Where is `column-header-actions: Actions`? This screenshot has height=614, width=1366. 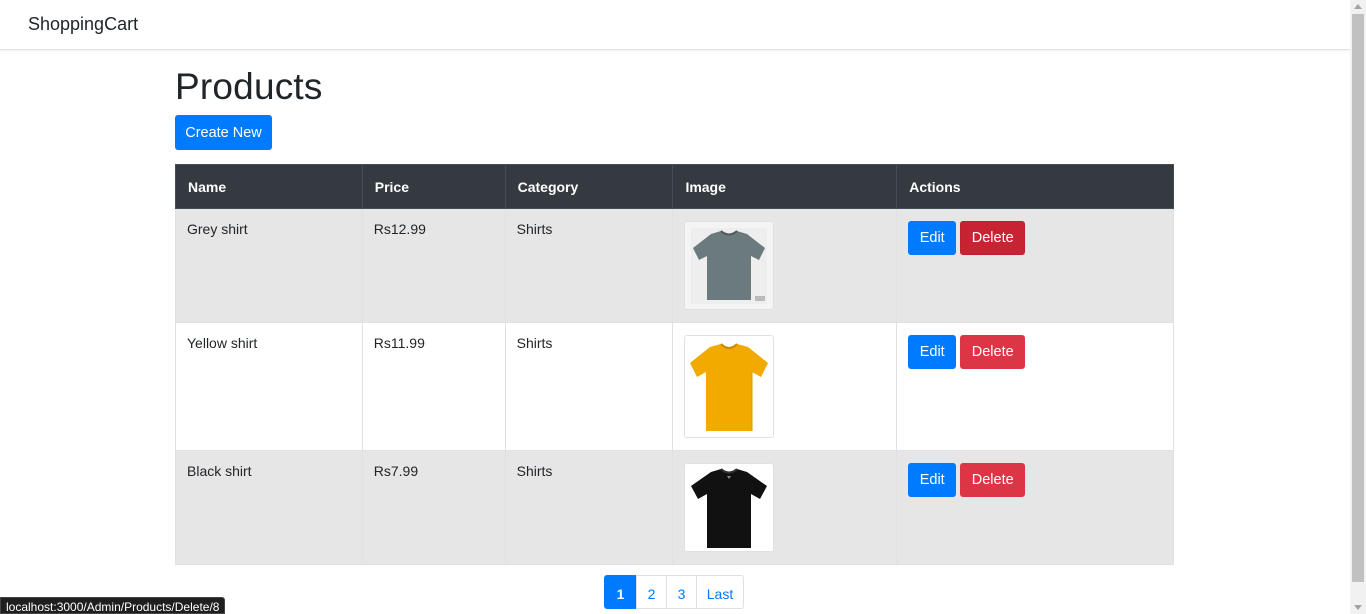 column-header-actions: Actions is located at coordinates (1035, 186).